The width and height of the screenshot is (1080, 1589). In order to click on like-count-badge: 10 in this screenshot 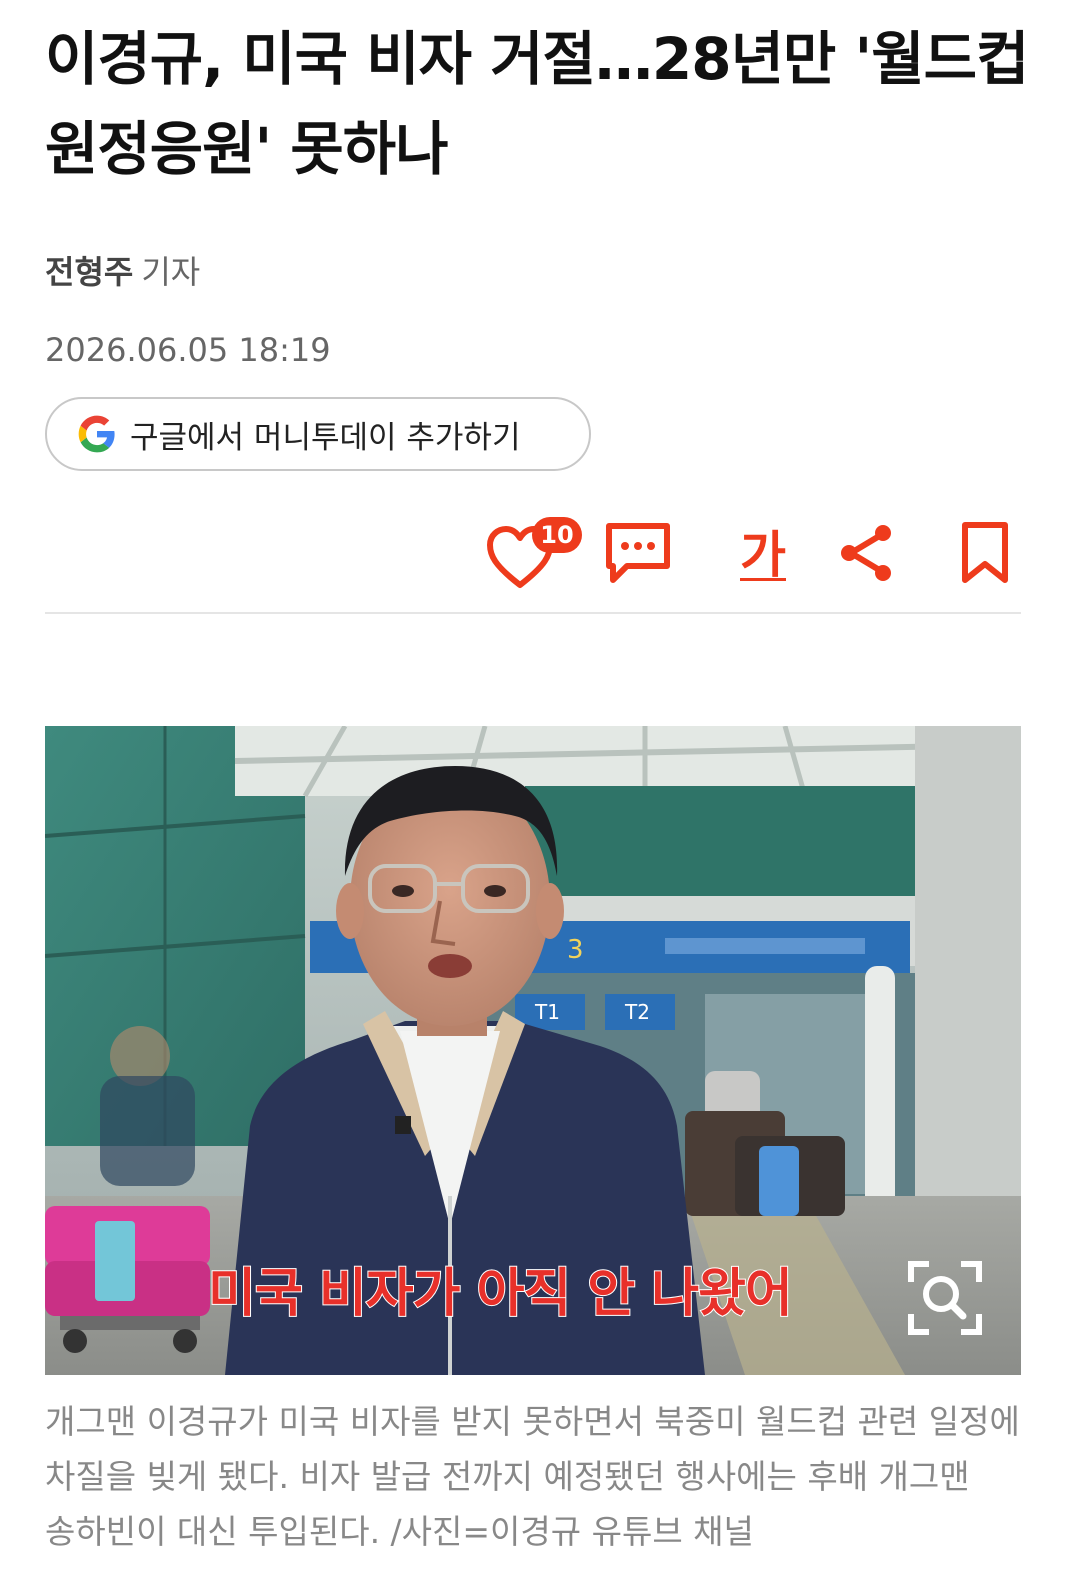, I will do `click(557, 535)`.